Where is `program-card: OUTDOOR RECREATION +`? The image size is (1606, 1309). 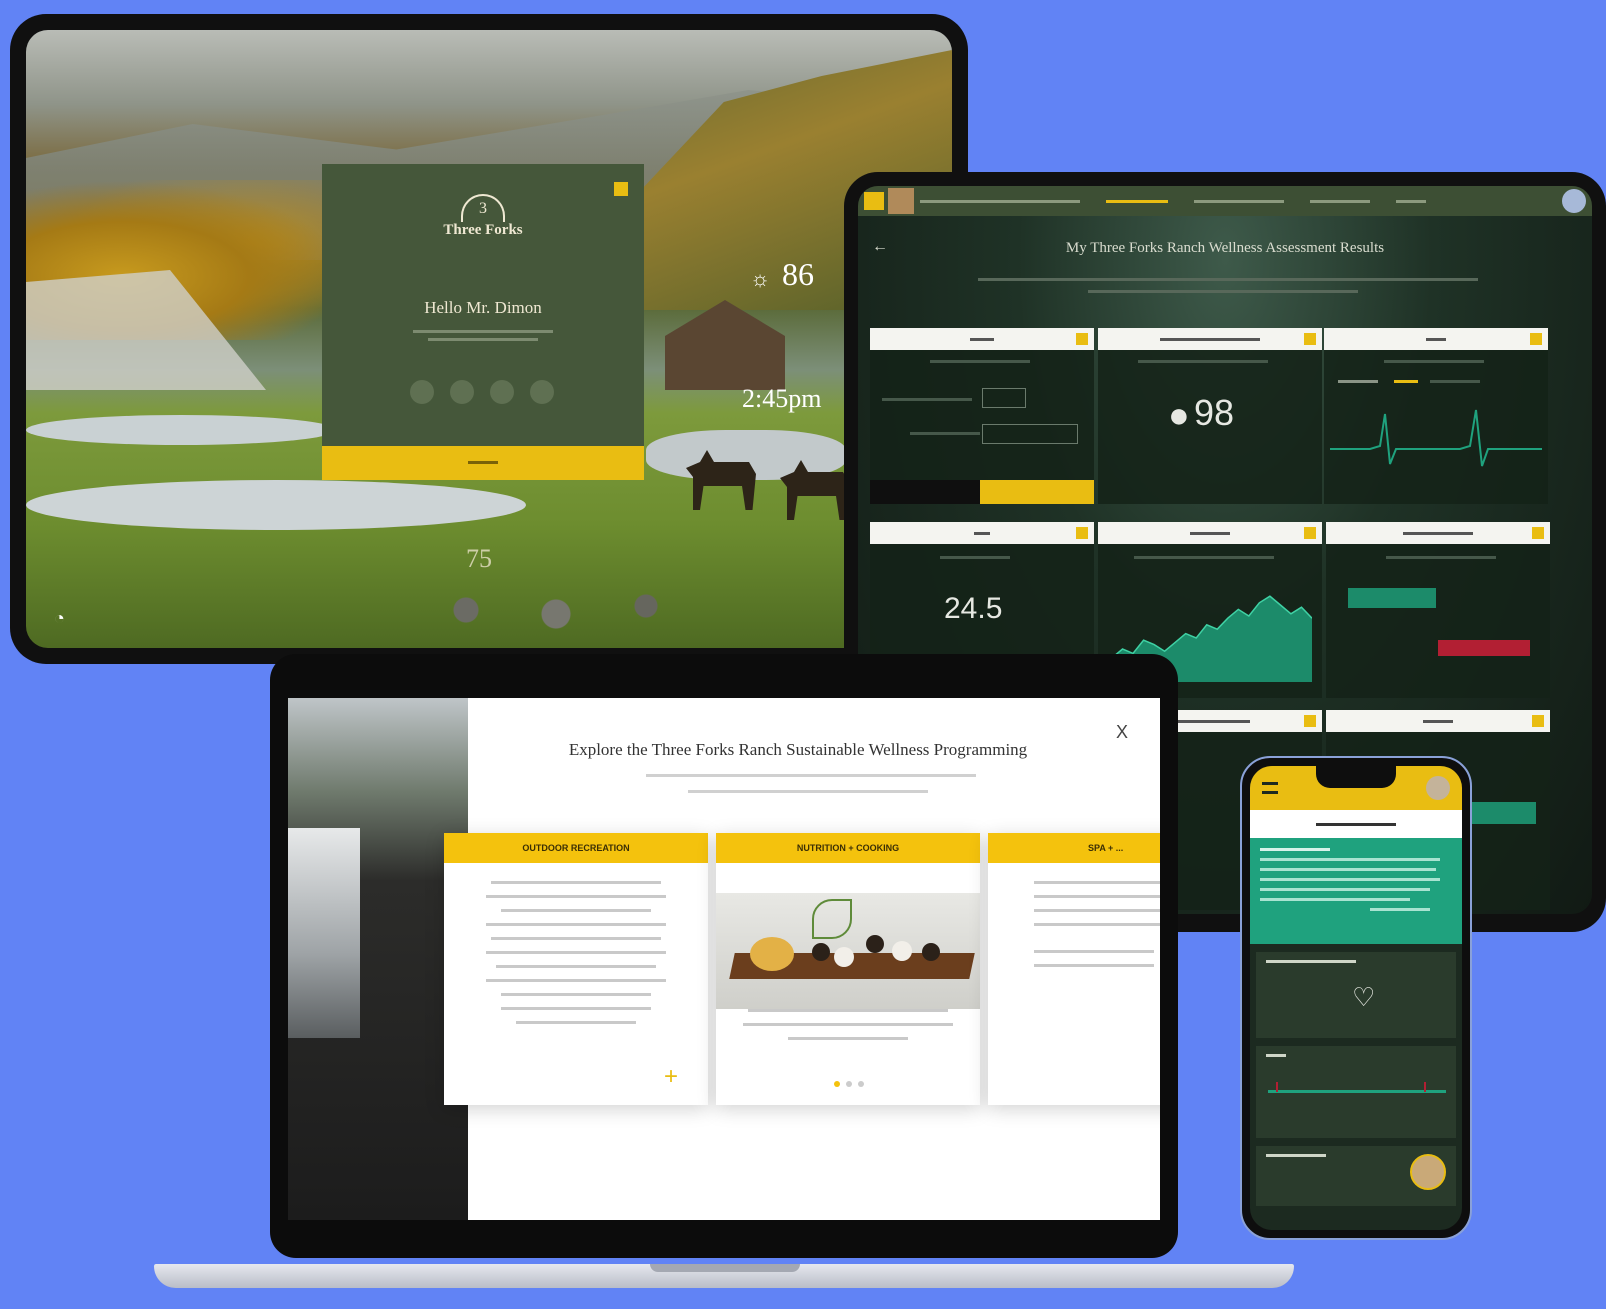 program-card: OUTDOOR RECREATION + is located at coordinates (576, 969).